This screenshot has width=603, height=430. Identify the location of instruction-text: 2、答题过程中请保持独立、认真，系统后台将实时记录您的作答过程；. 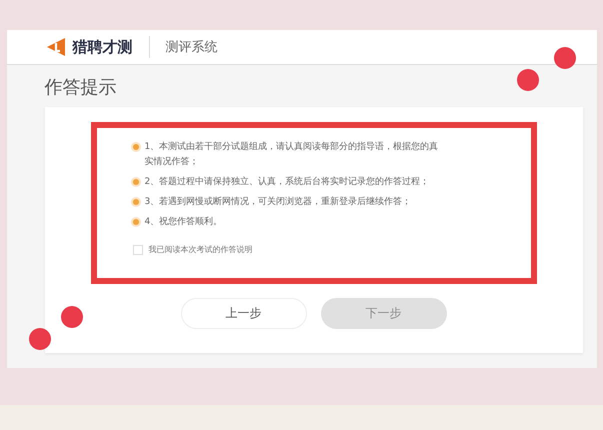
(287, 182).